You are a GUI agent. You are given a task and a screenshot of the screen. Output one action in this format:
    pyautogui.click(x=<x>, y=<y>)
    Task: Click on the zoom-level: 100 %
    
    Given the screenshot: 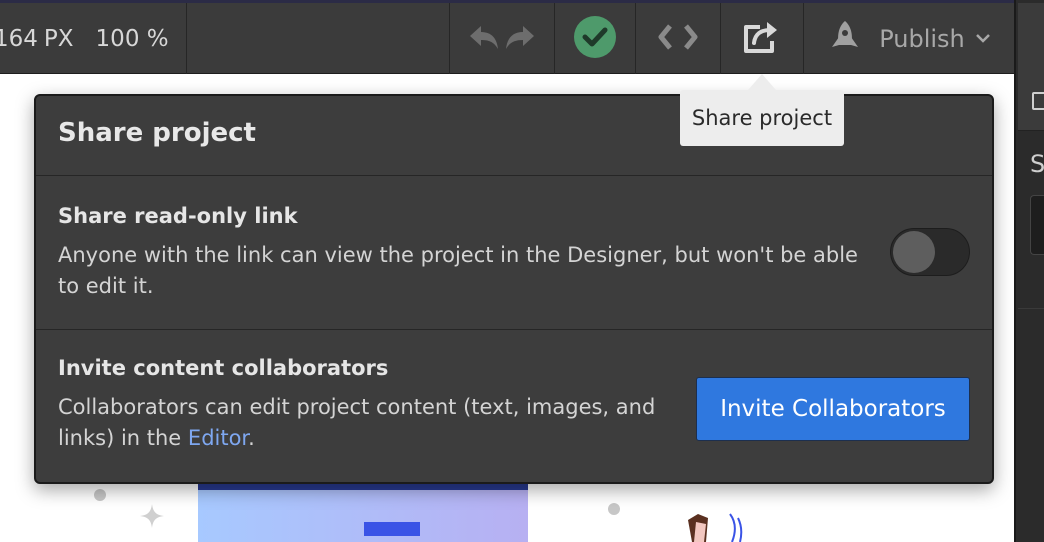 What is the action you would take?
    pyautogui.click(x=132, y=39)
    